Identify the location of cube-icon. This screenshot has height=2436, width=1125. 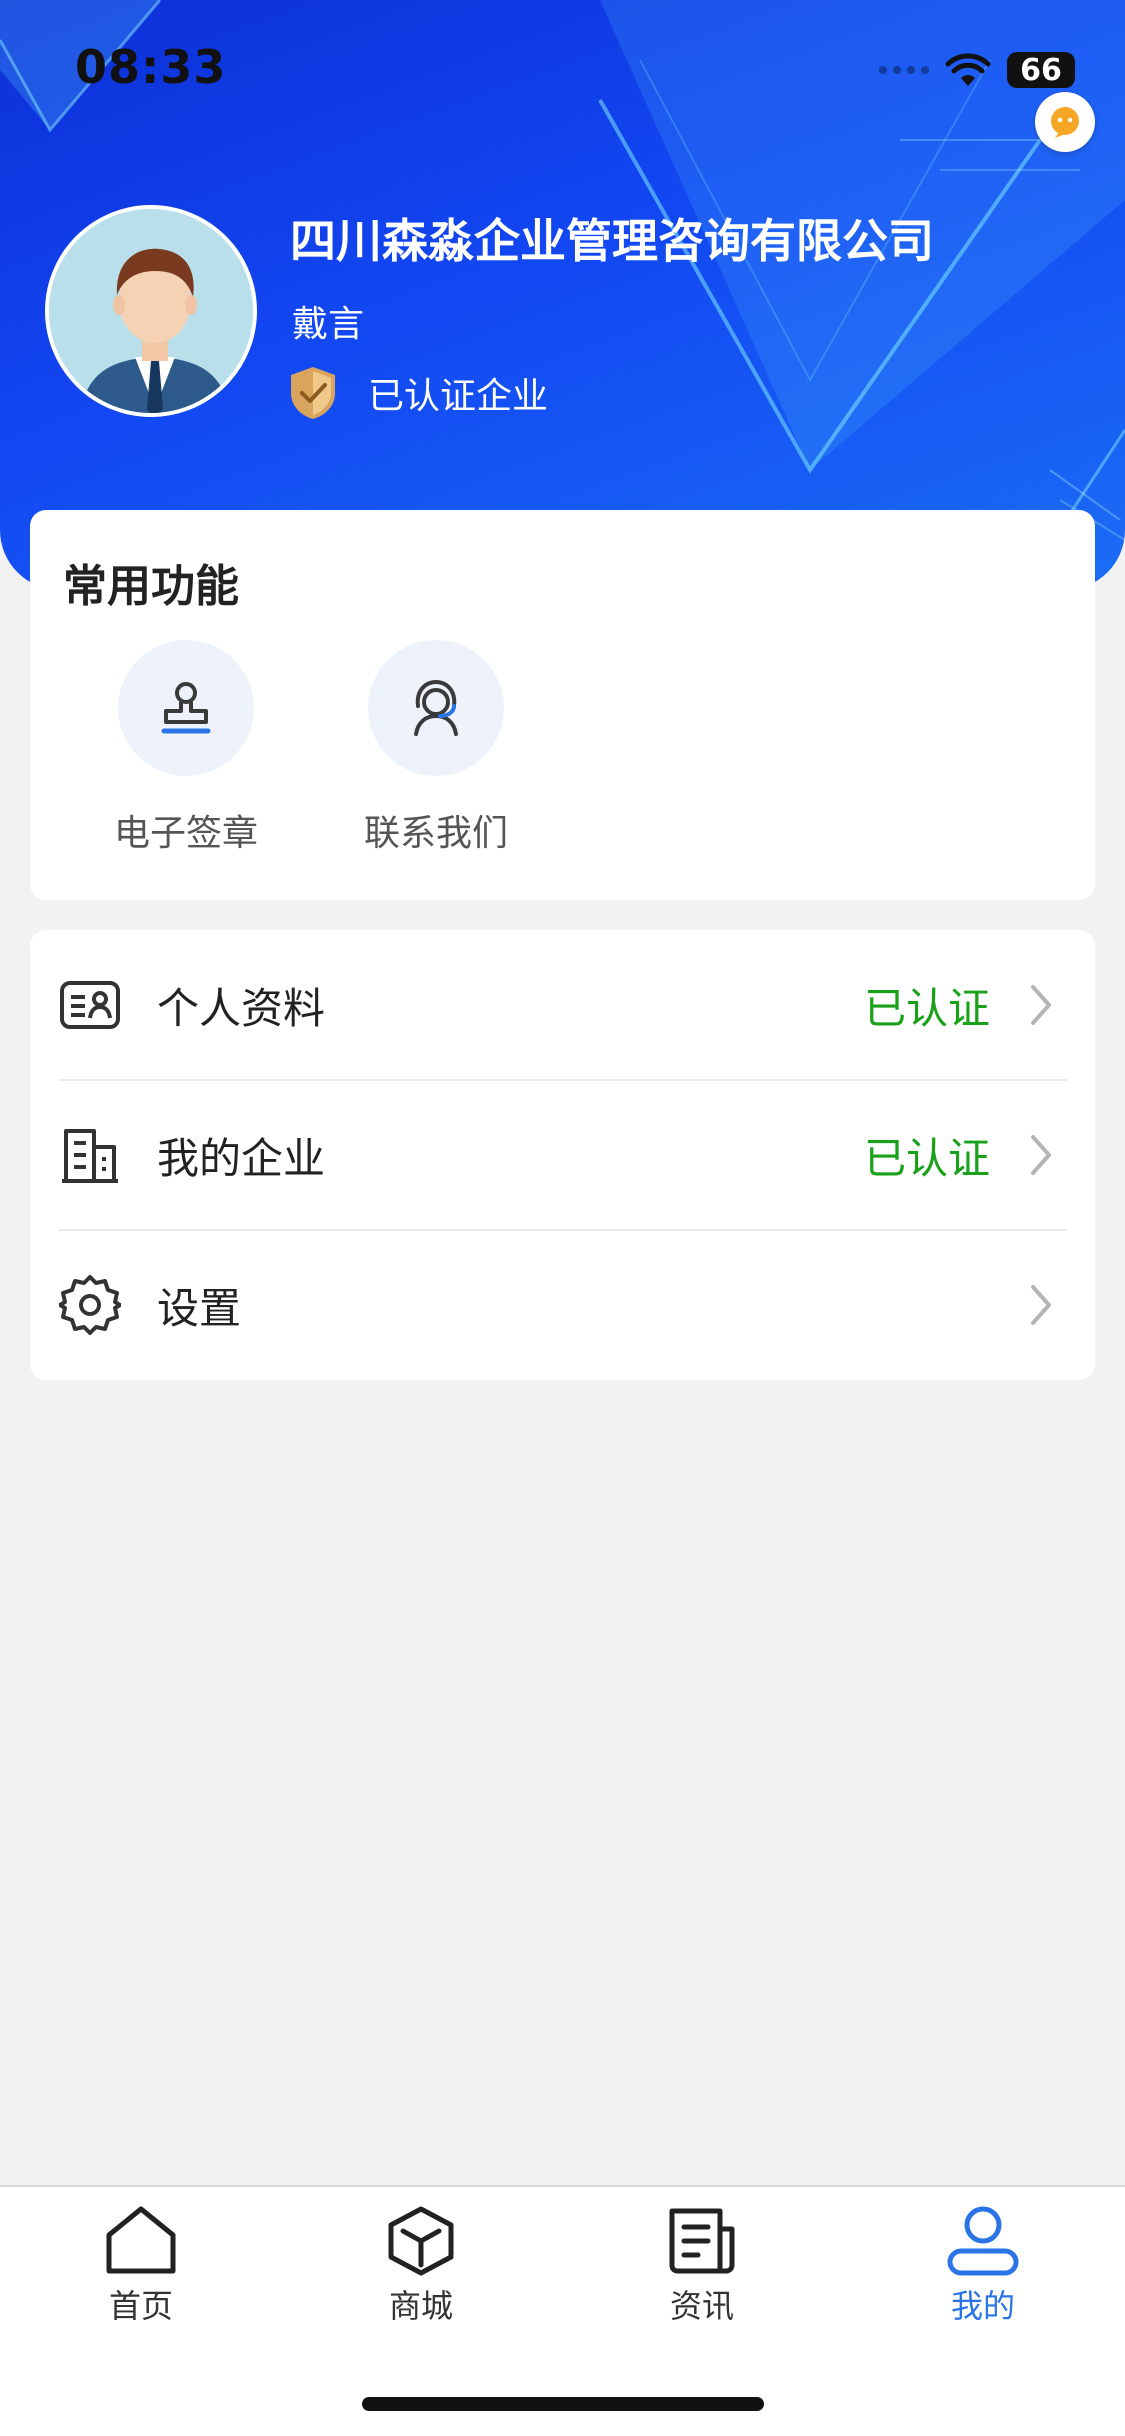
(421, 2241).